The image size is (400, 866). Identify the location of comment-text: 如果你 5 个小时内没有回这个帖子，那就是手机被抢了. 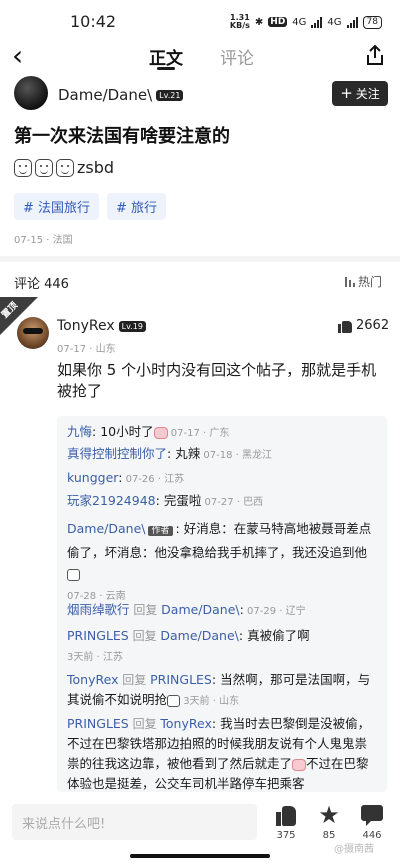
(217, 380).